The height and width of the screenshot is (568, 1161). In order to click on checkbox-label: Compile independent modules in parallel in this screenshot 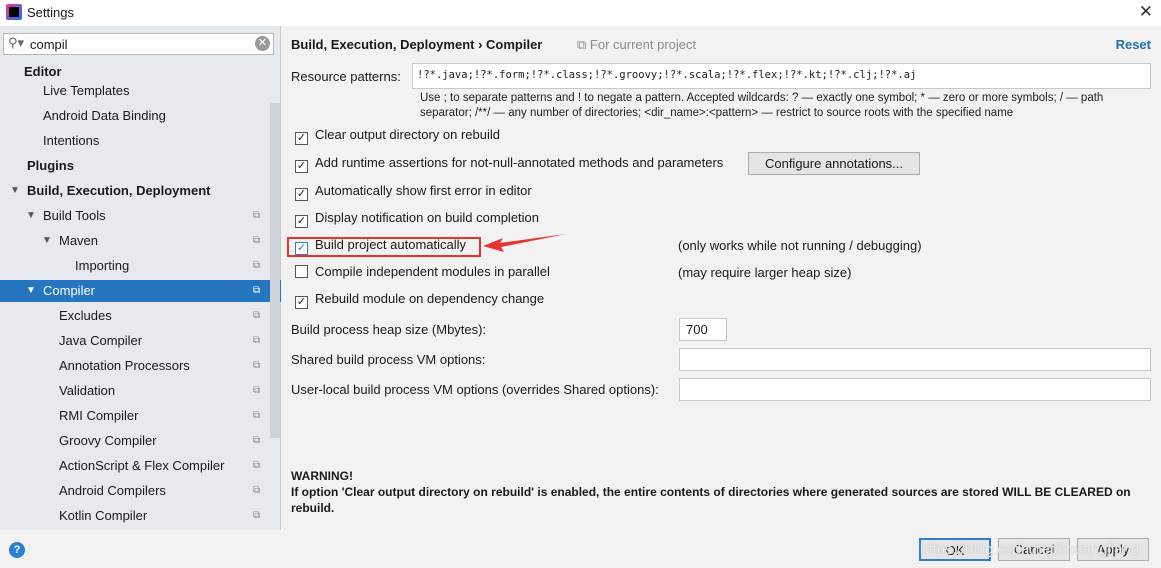, I will do `click(432, 271)`.